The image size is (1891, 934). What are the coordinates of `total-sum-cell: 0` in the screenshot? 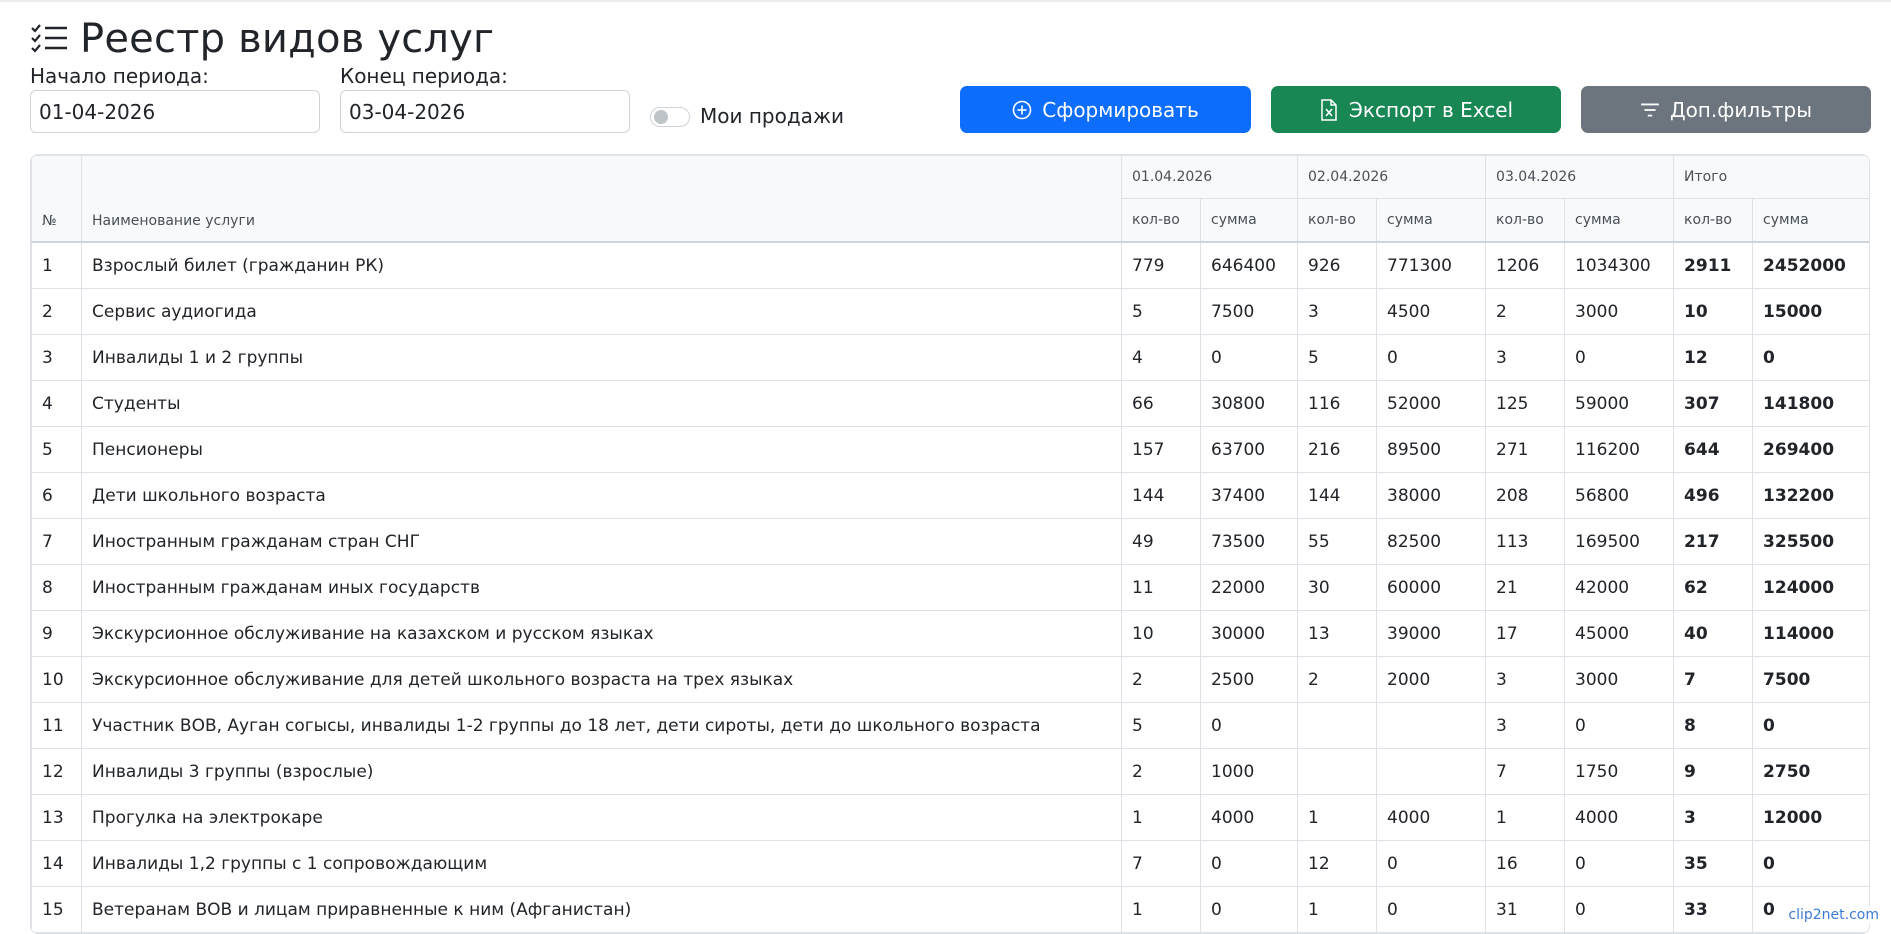 It's located at (1810, 725).